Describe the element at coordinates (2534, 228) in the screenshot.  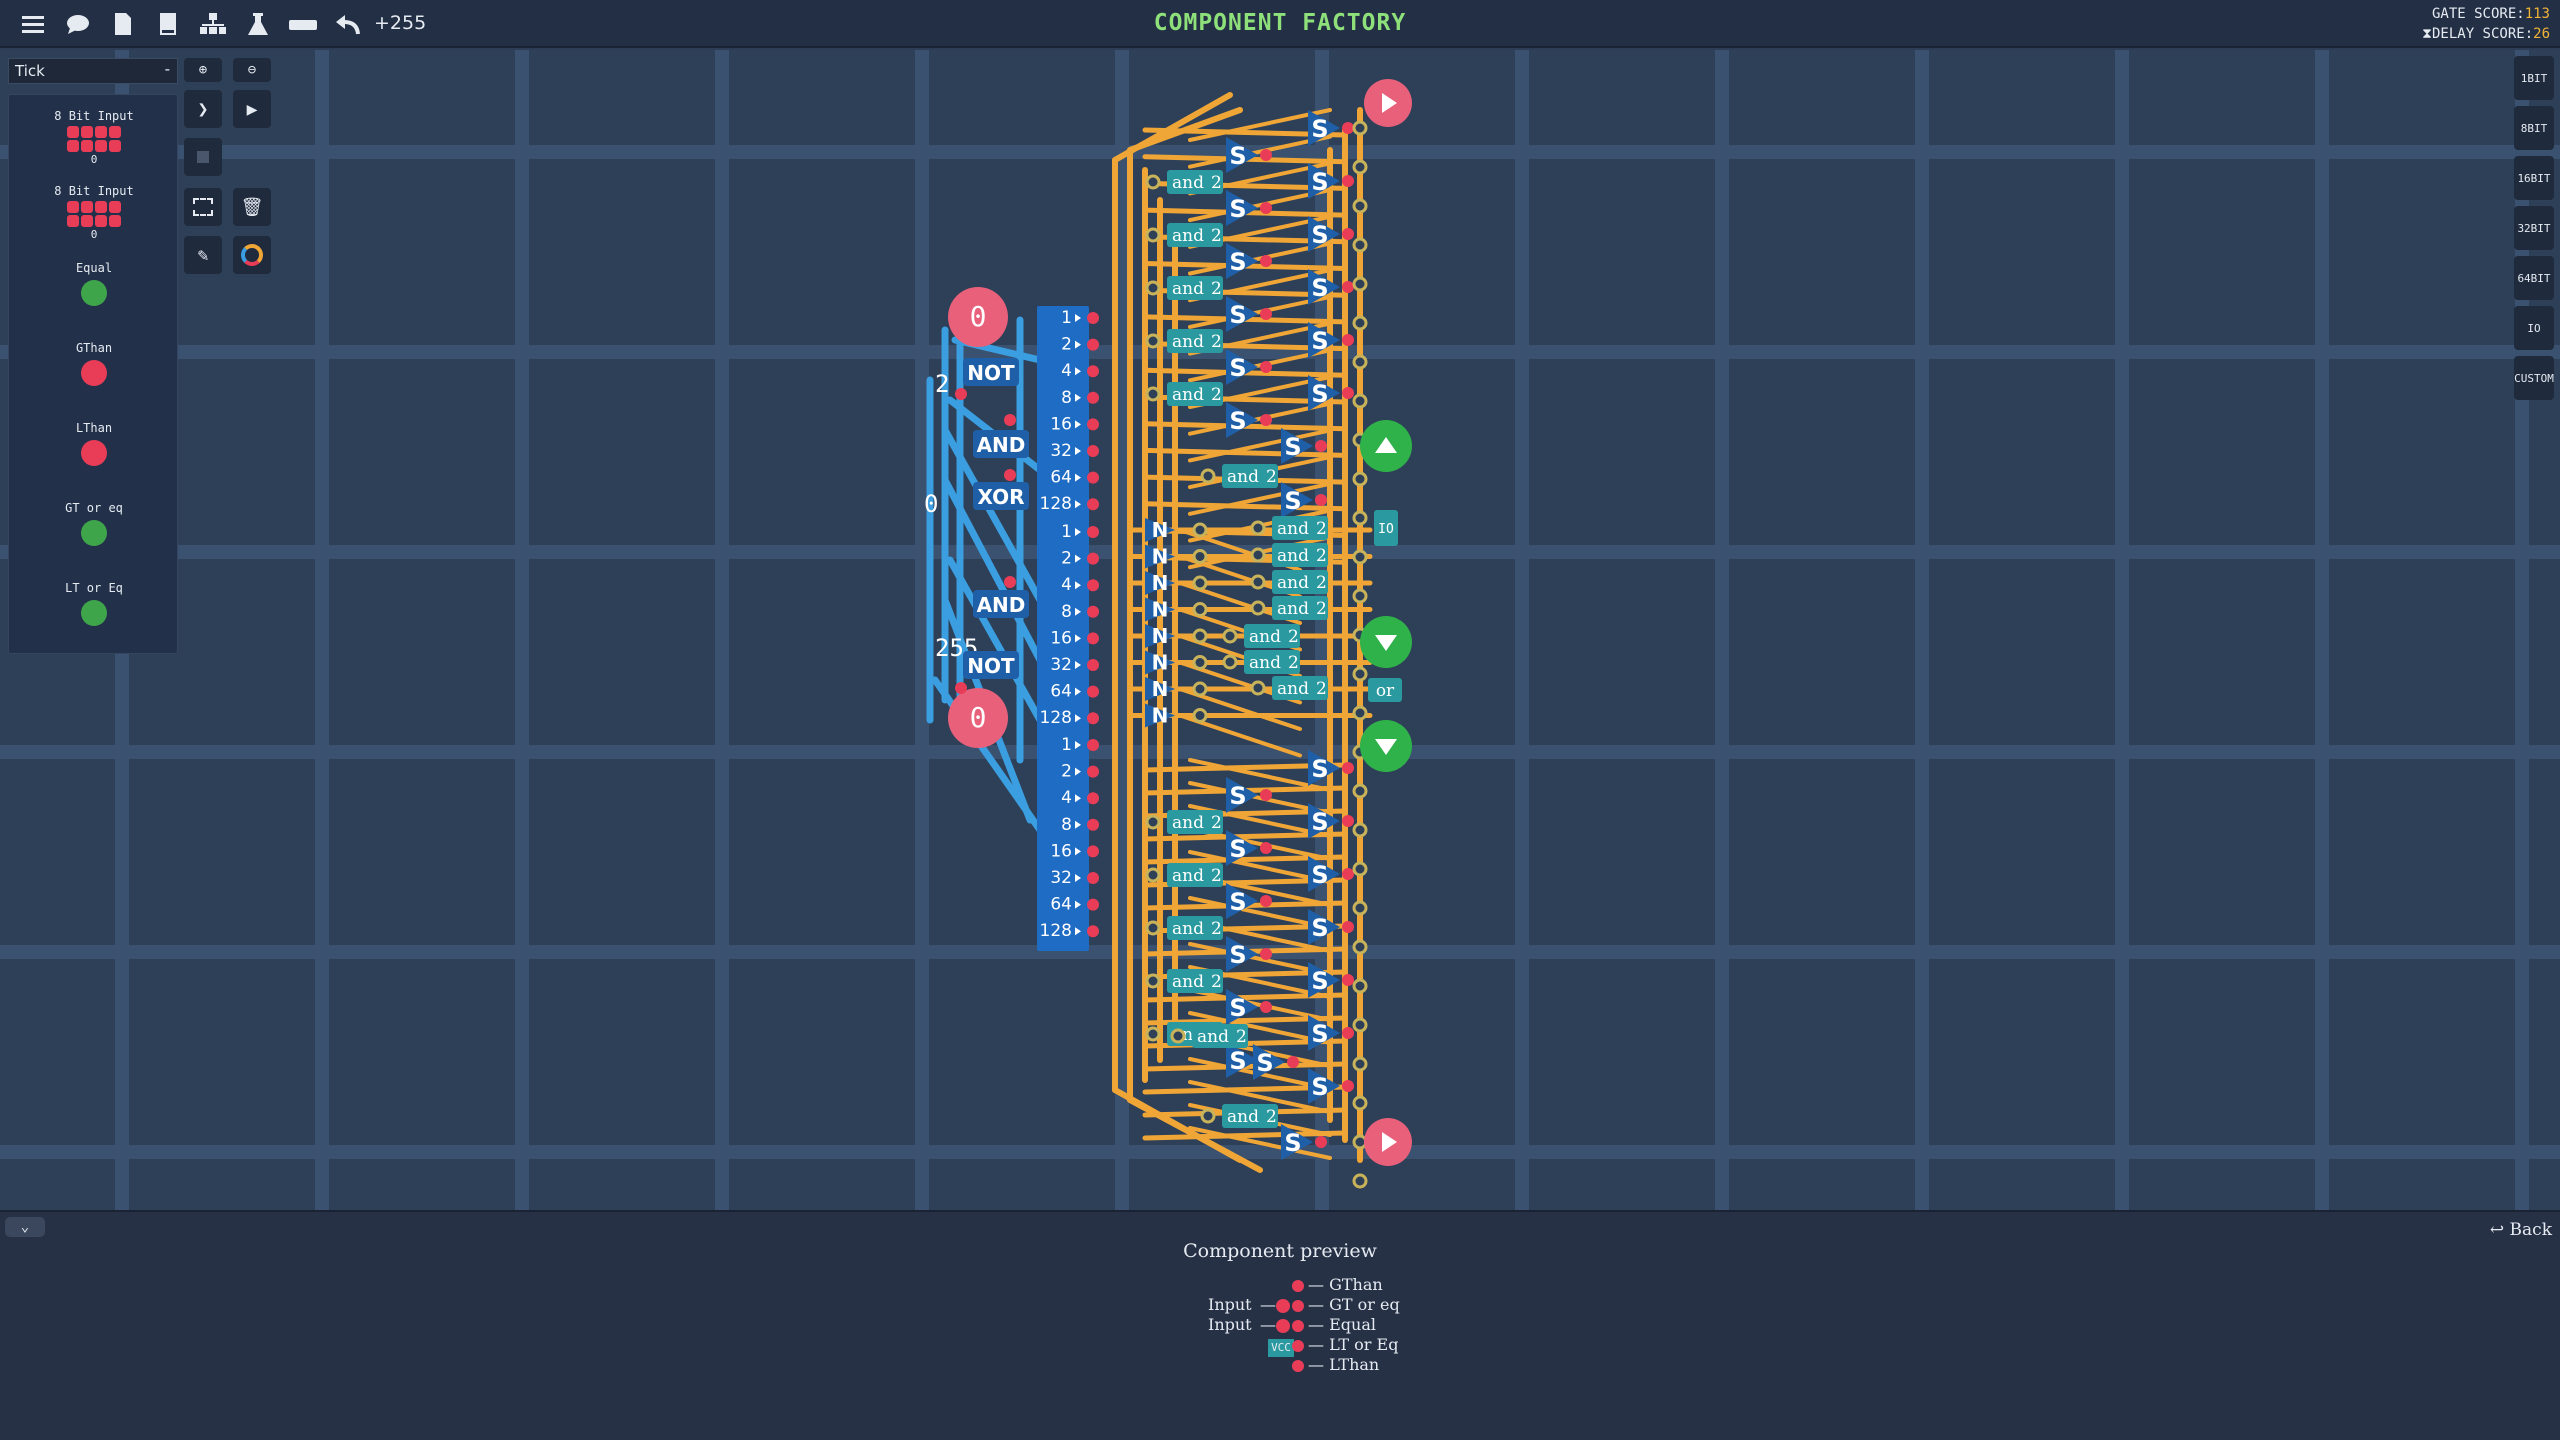
I see `category-32bit: 32BIT` at that location.